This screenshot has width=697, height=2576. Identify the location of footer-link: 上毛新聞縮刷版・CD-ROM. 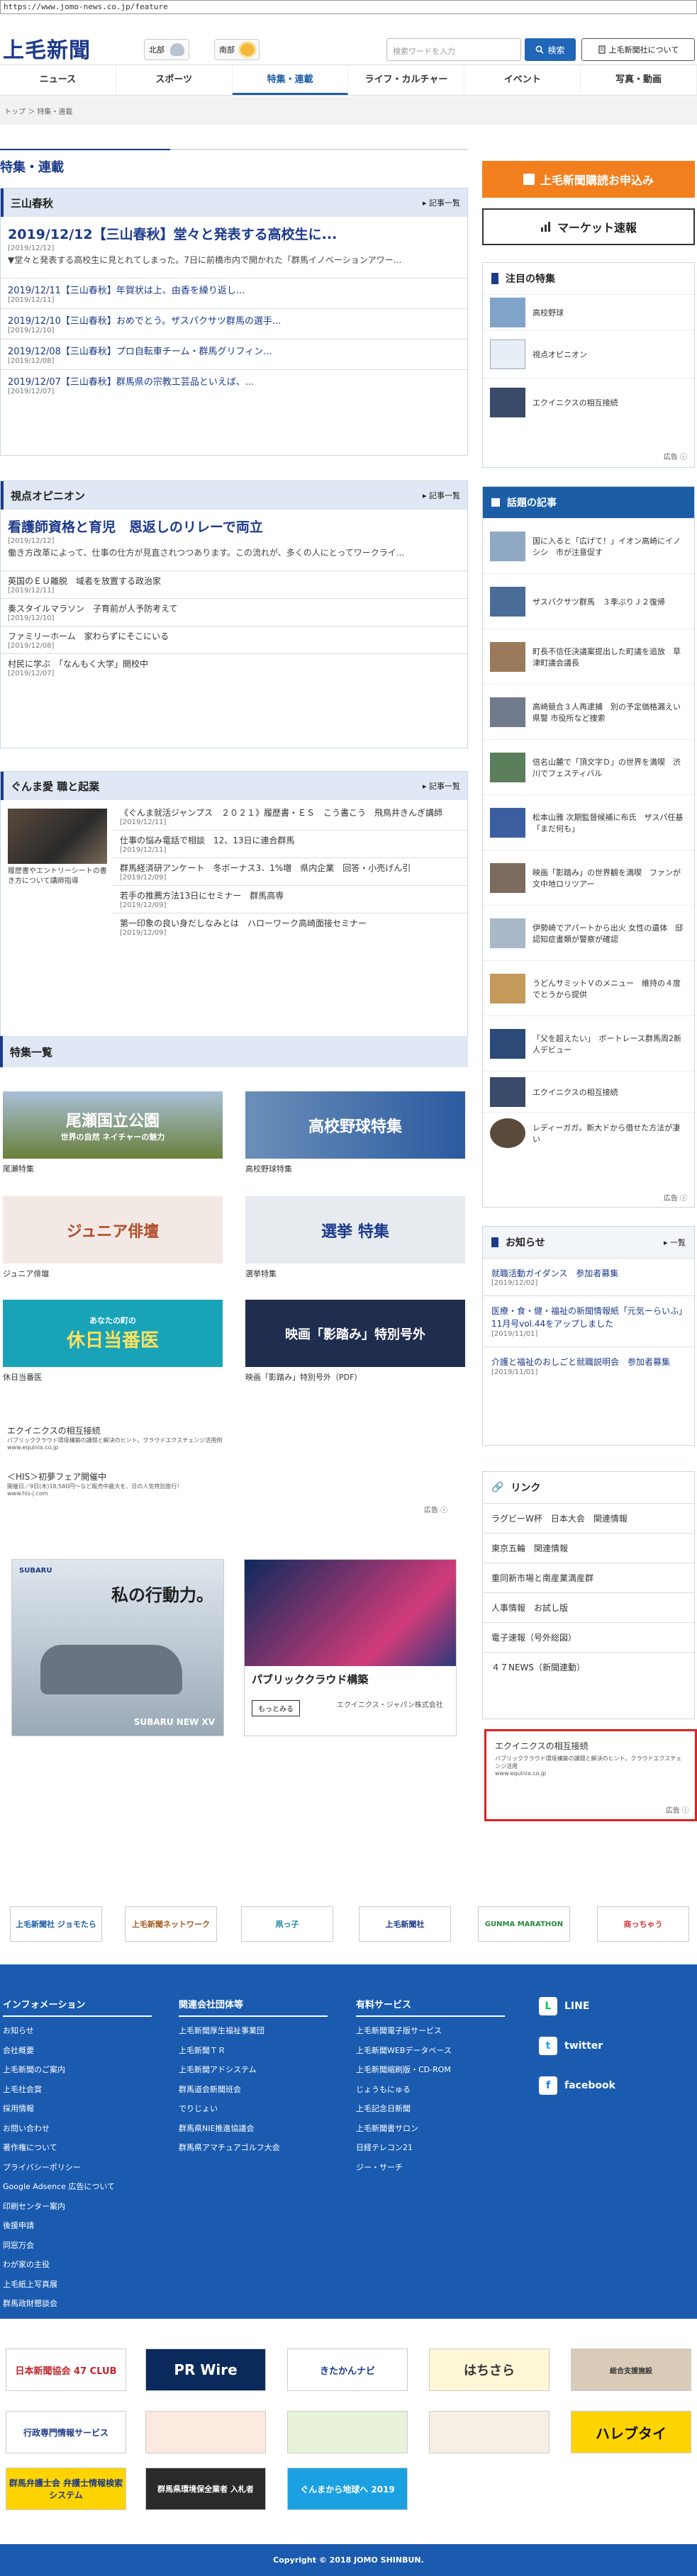
(430, 2070).